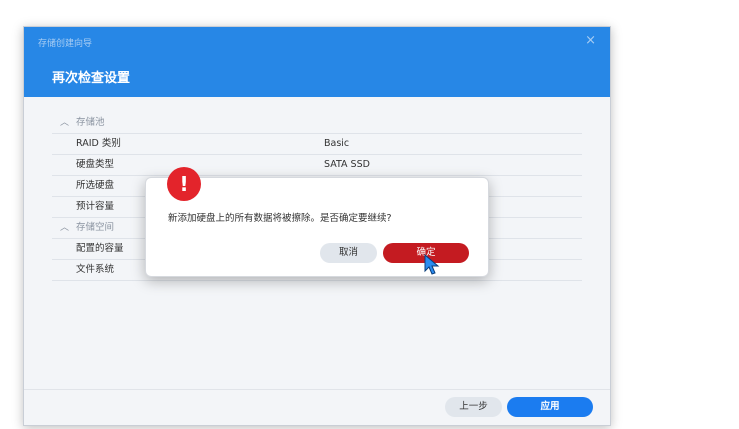  I want to click on close-icon: ×, so click(590, 40).